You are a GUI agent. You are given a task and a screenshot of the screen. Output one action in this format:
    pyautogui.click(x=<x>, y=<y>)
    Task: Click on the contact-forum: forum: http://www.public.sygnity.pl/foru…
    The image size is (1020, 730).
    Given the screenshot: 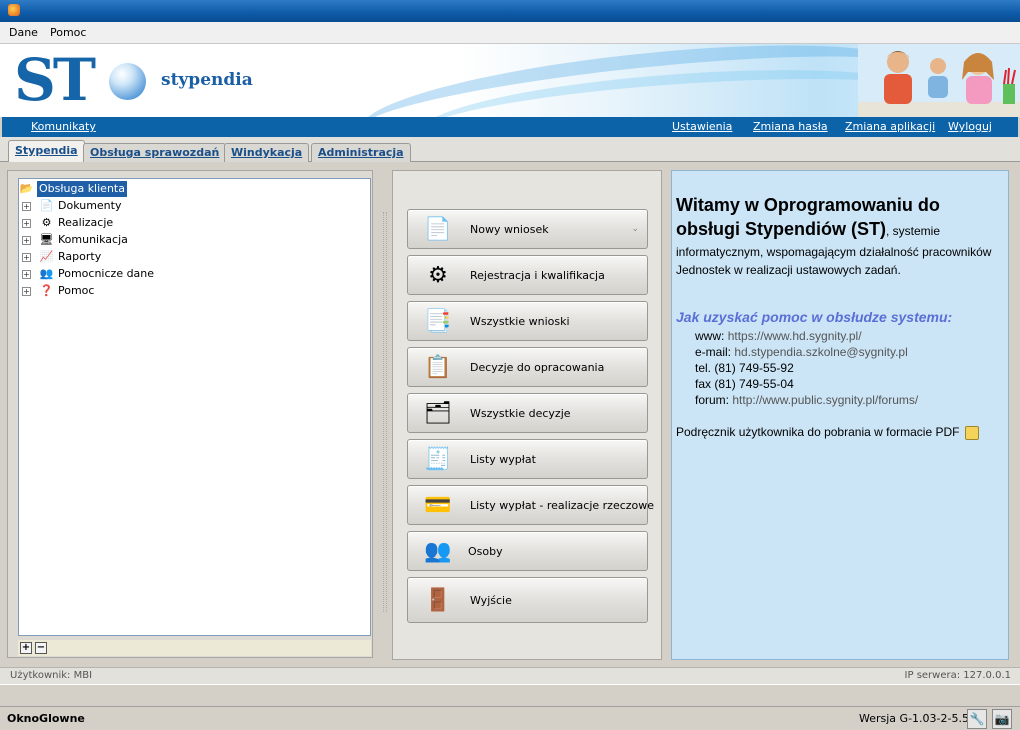 What is the action you would take?
    pyautogui.click(x=806, y=400)
    